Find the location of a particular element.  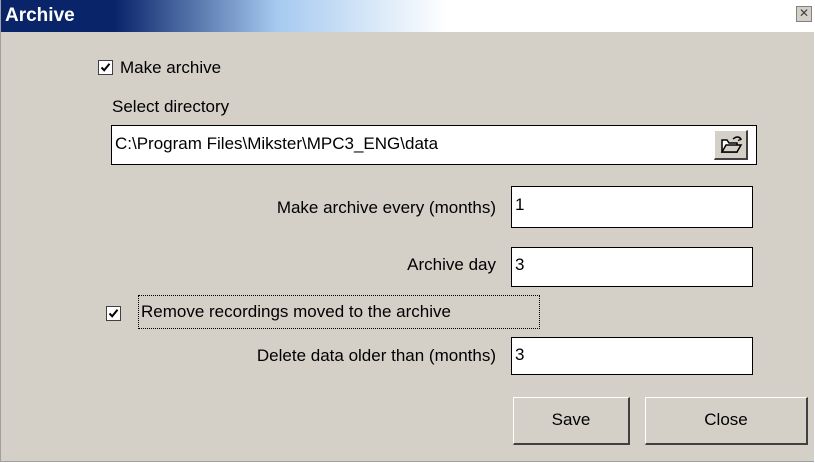

close-button: Close is located at coordinates (726, 421).